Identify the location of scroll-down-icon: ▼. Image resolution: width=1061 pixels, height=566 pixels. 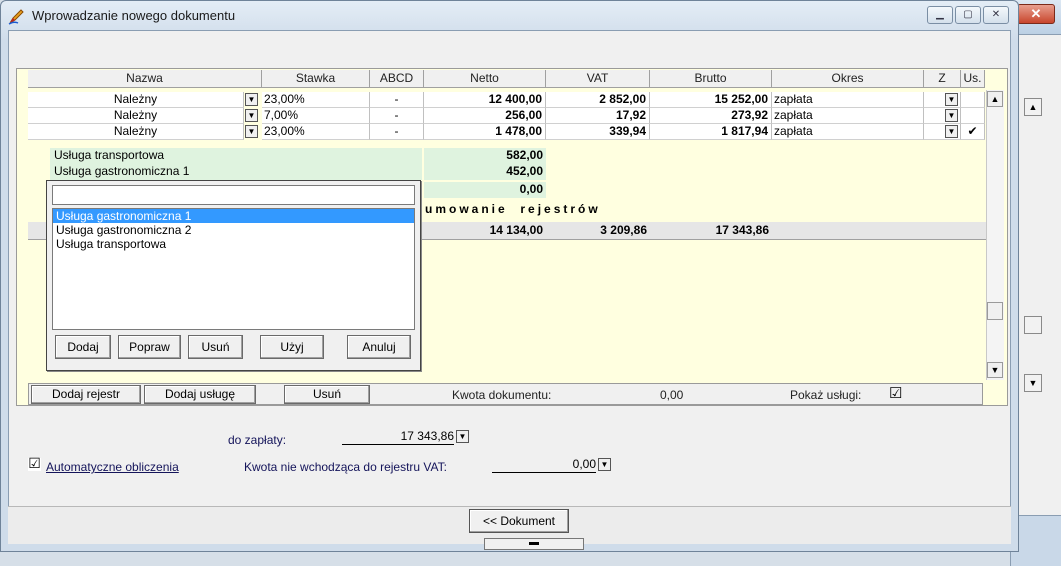
(995, 370).